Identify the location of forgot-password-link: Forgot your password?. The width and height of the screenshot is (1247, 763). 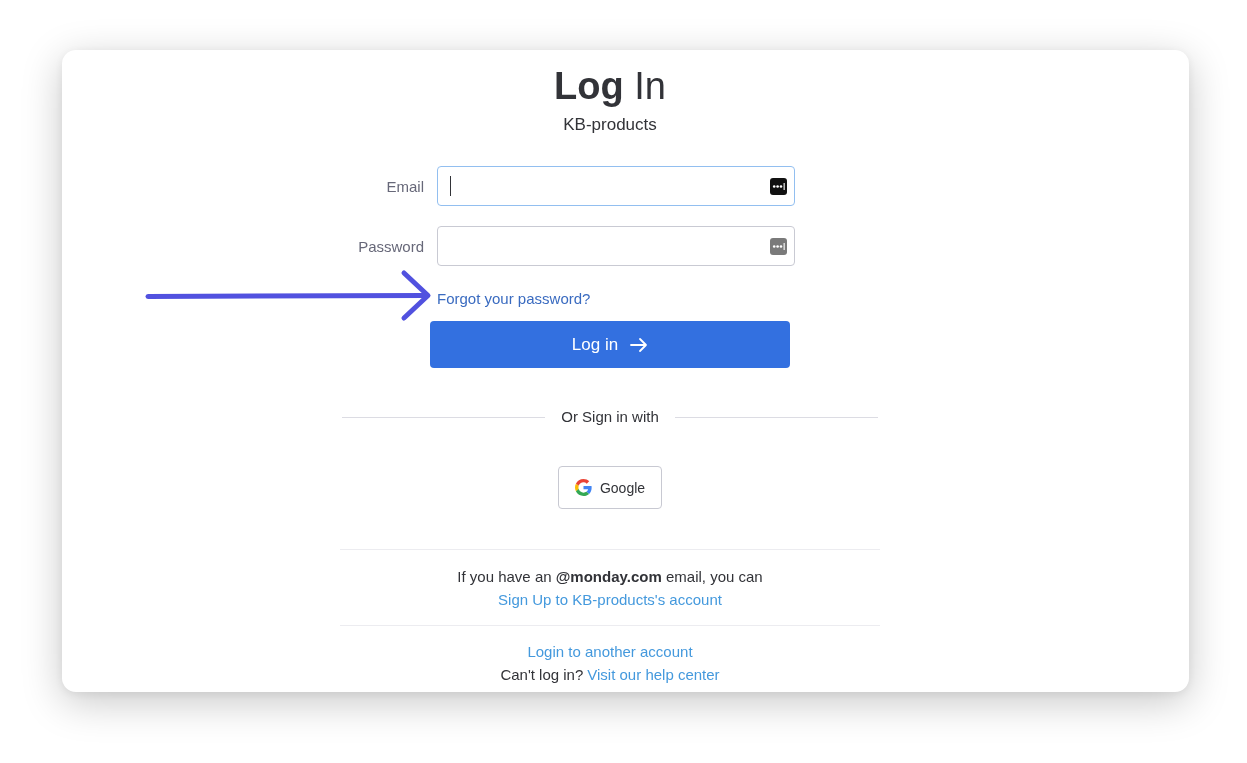
(514, 299).